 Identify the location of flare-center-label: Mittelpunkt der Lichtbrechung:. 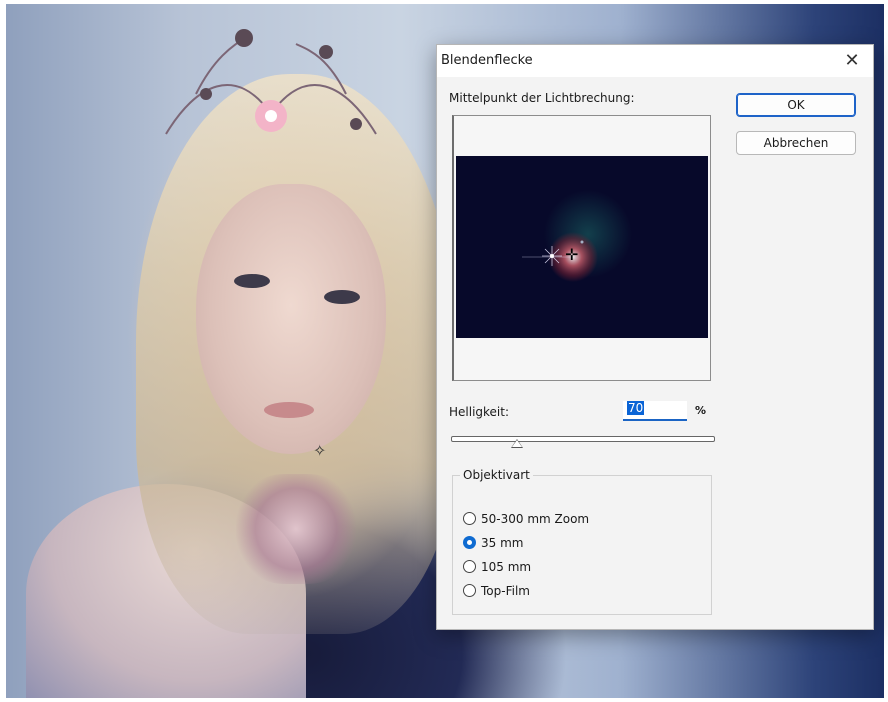
(542, 98).